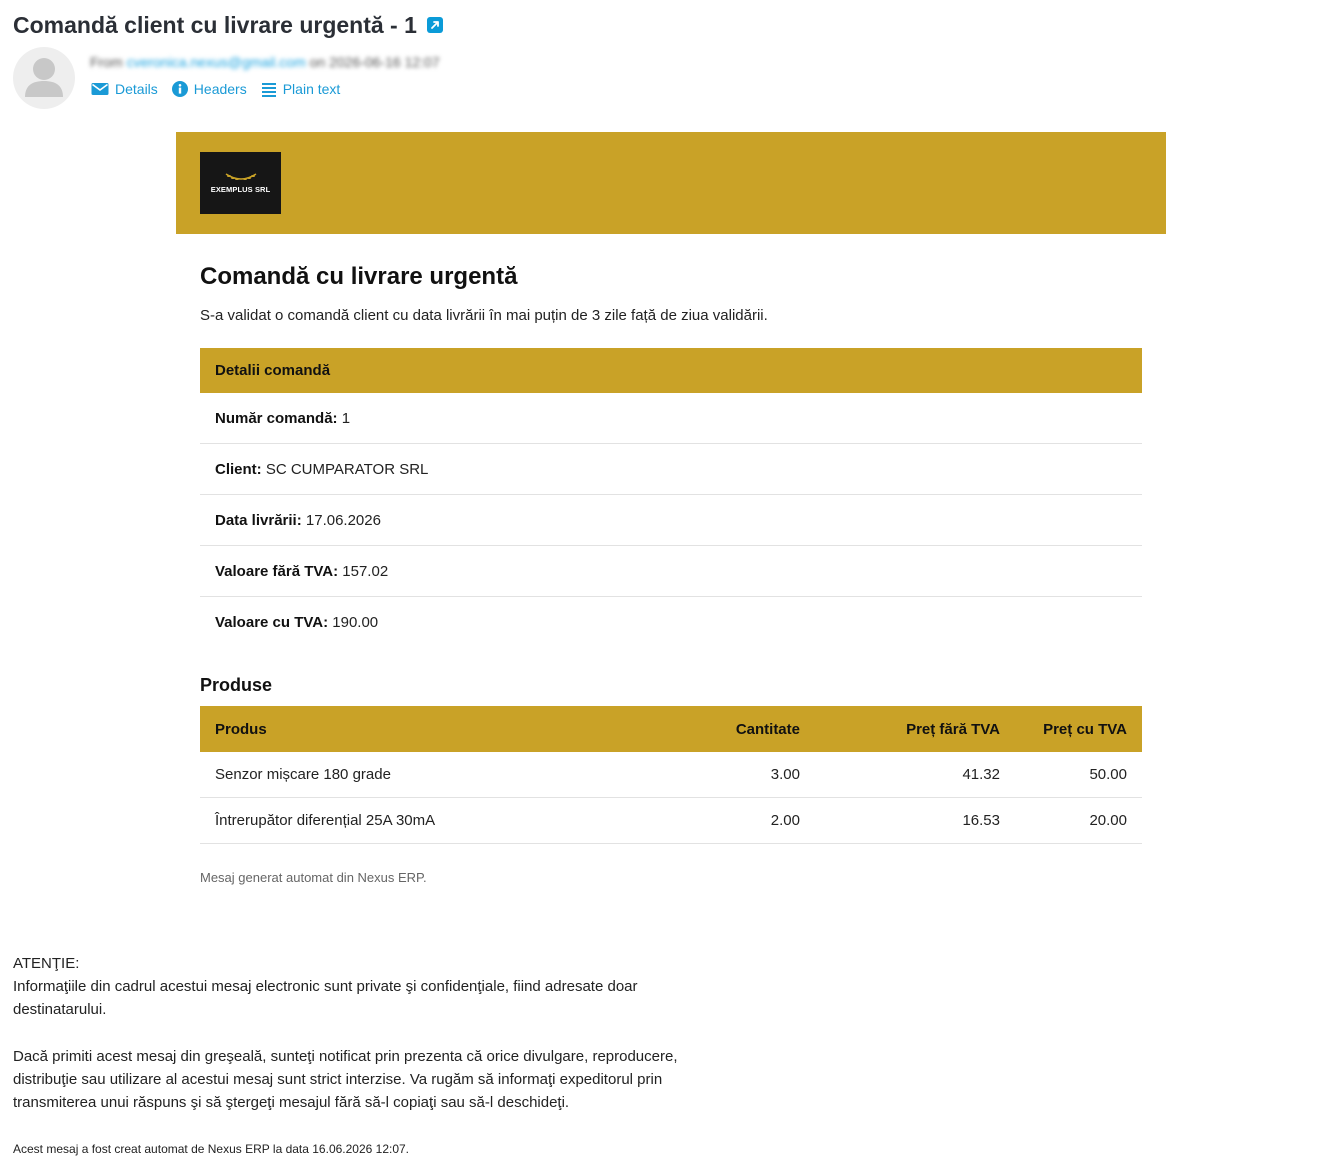 The image size is (1335, 1168). Describe the element at coordinates (434, 25) in the screenshot. I see `open-external-icon` at that location.